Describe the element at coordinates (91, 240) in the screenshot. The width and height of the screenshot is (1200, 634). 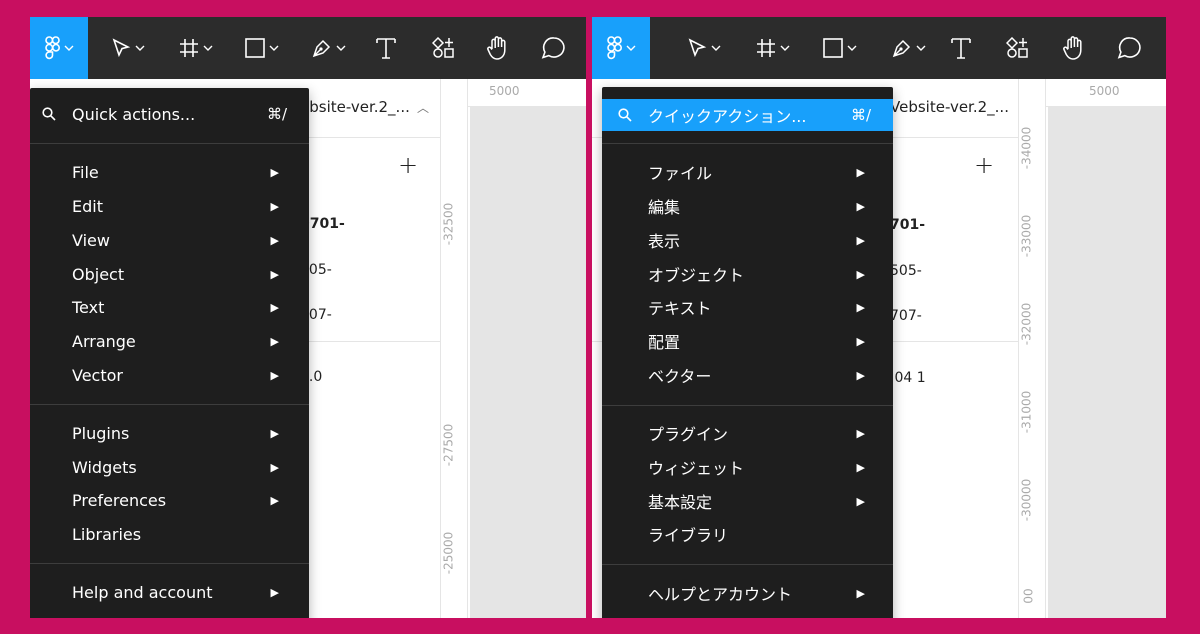
I see `menu-item-label: View` at that location.